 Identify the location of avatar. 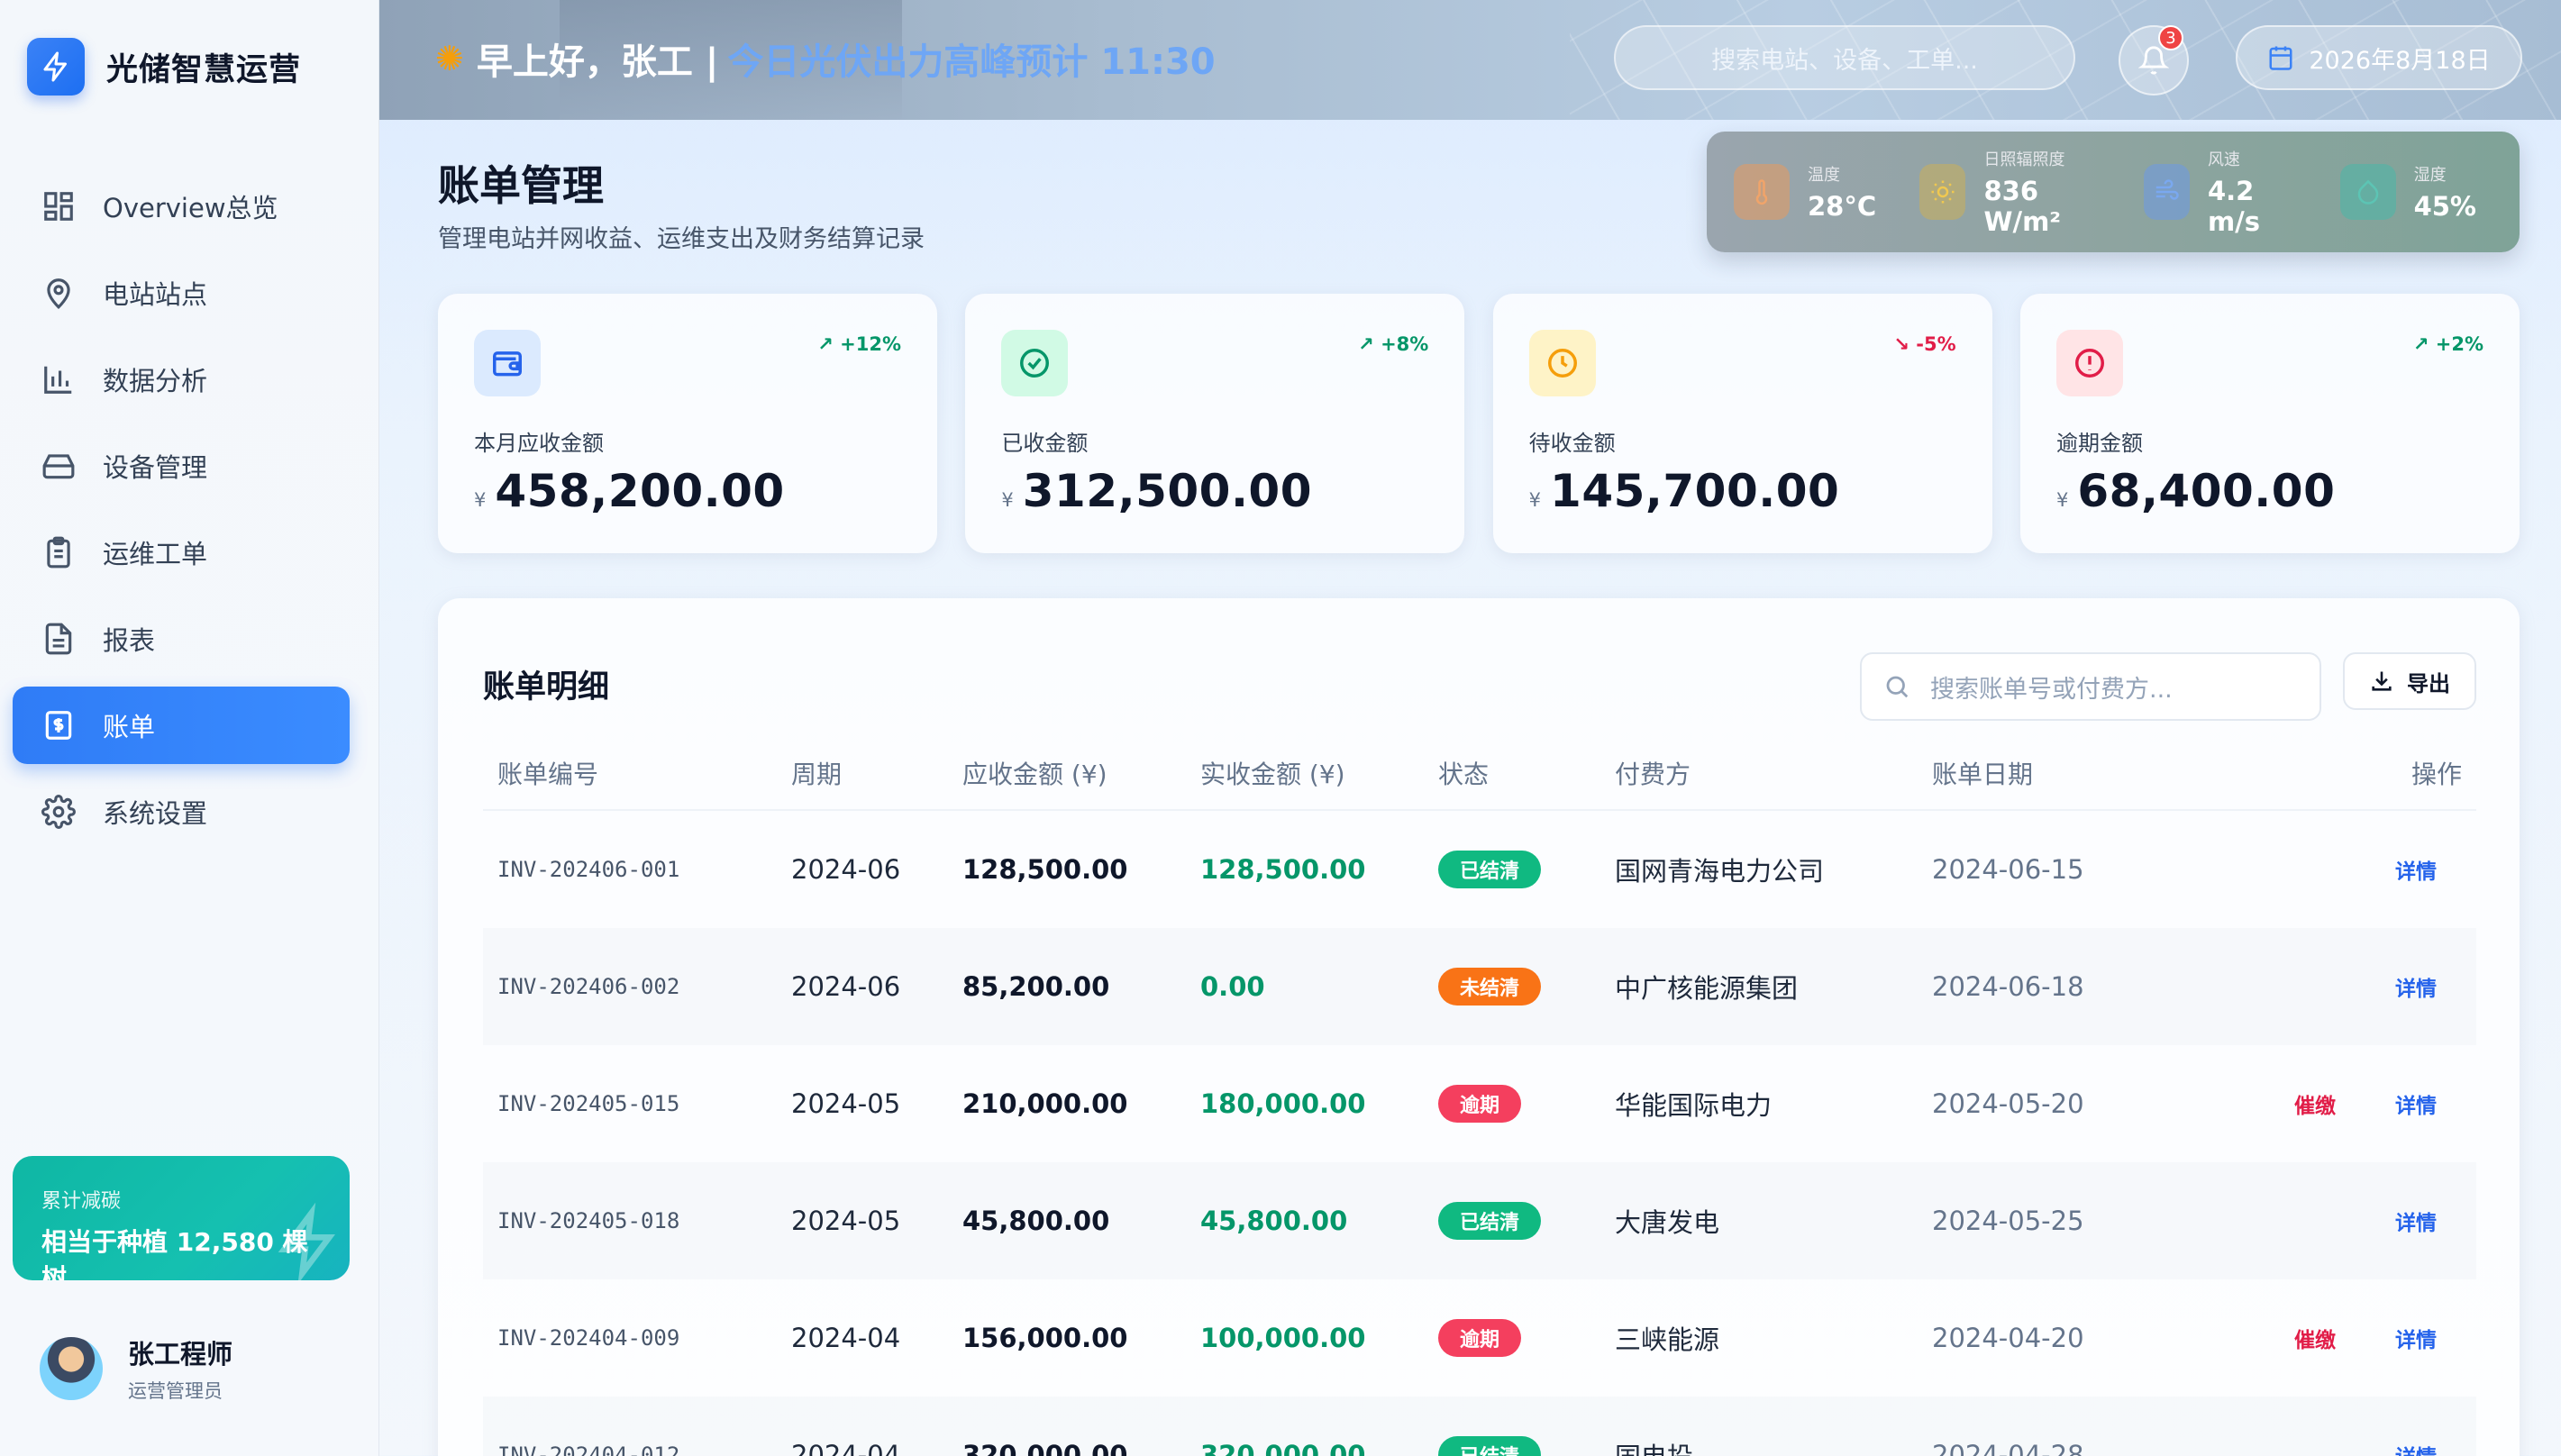
(71, 1369).